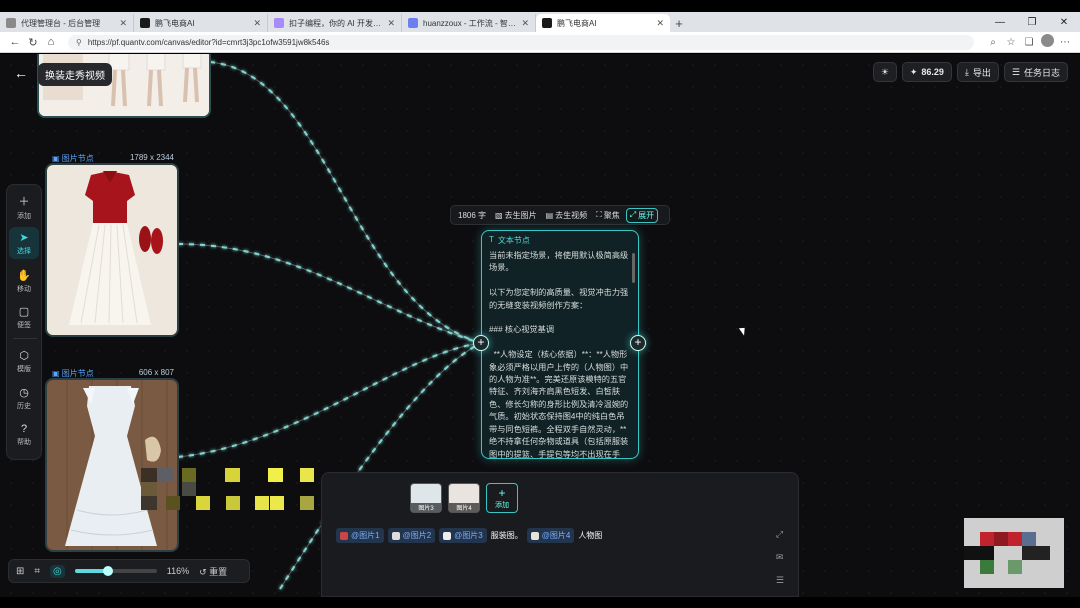 Image resolution: width=1080 pixels, height=608 pixels. What do you see at coordinates (884, 72) in the screenshot?
I see `theme-toggle-button: ☀` at bounding box center [884, 72].